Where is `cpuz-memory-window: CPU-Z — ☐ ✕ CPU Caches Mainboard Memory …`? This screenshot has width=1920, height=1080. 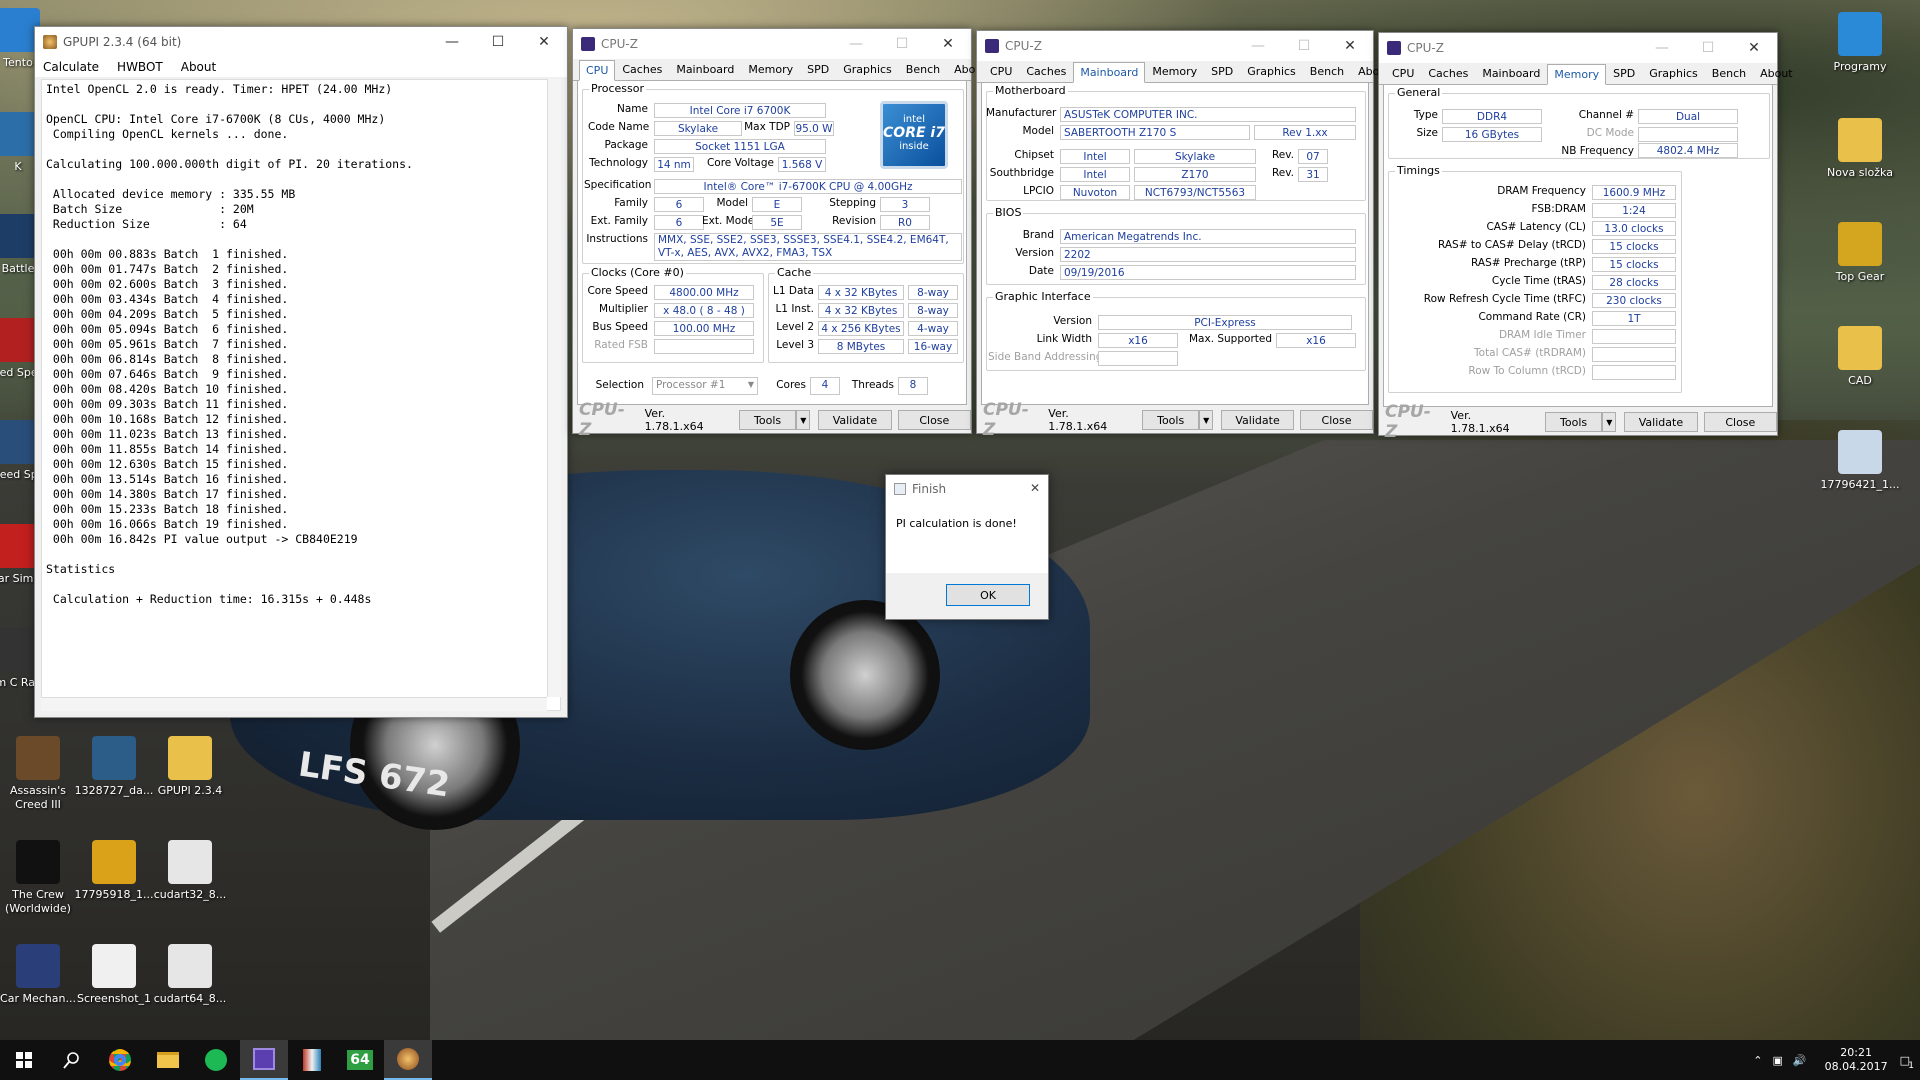
cpuz-memory-window: CPU-Z — ☐ ✕ CPU Caches Mainboard Memory … is located at coordinates (1585, 237).